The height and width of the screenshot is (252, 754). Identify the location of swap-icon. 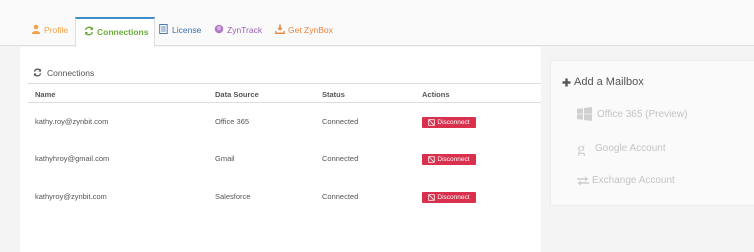
(583, 181).